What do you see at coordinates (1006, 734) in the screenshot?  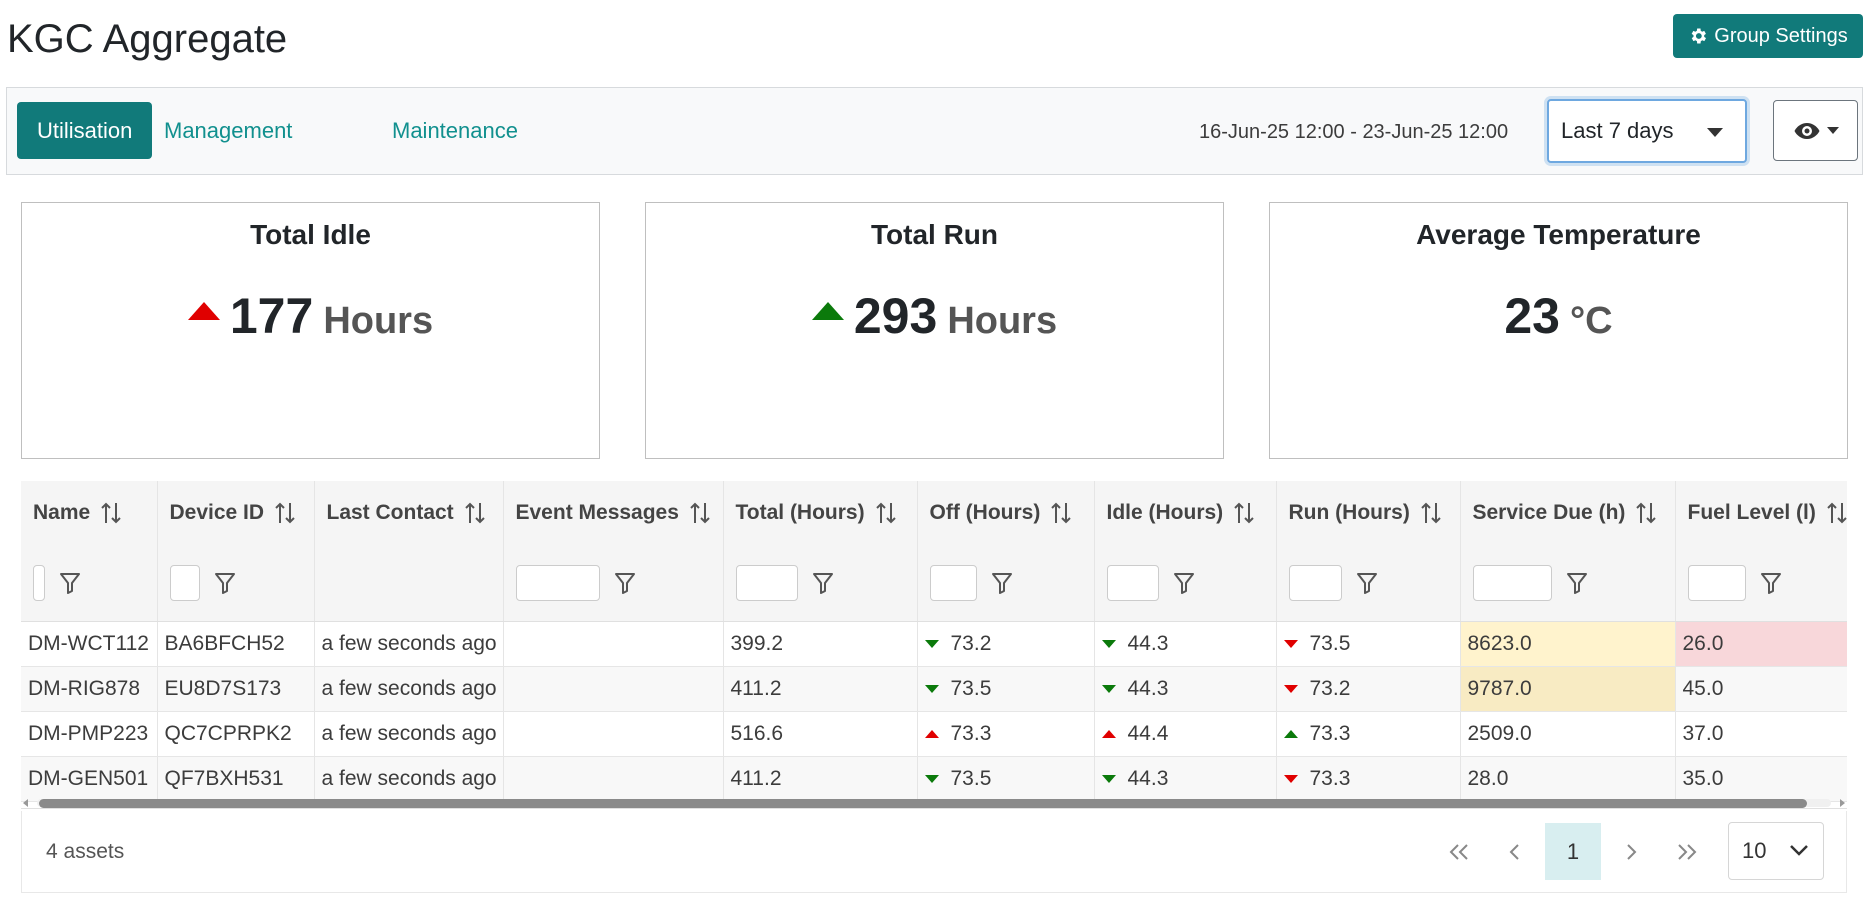 I see `cell-off-hours: 73.3` at bounding box center [1006, 734].